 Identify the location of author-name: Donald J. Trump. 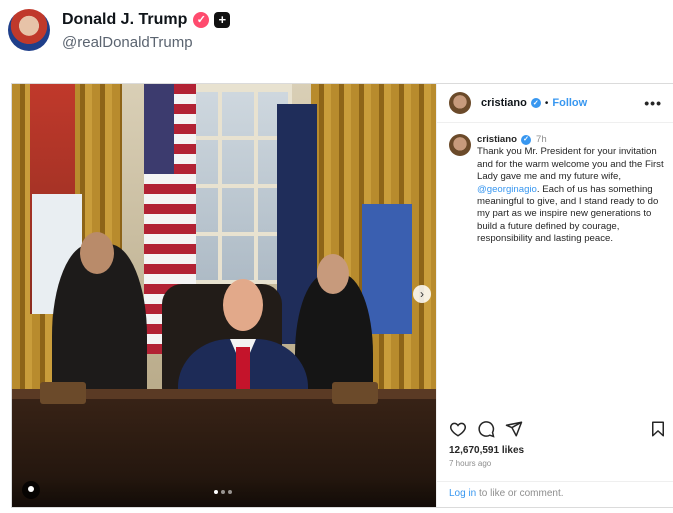
(124, 20).